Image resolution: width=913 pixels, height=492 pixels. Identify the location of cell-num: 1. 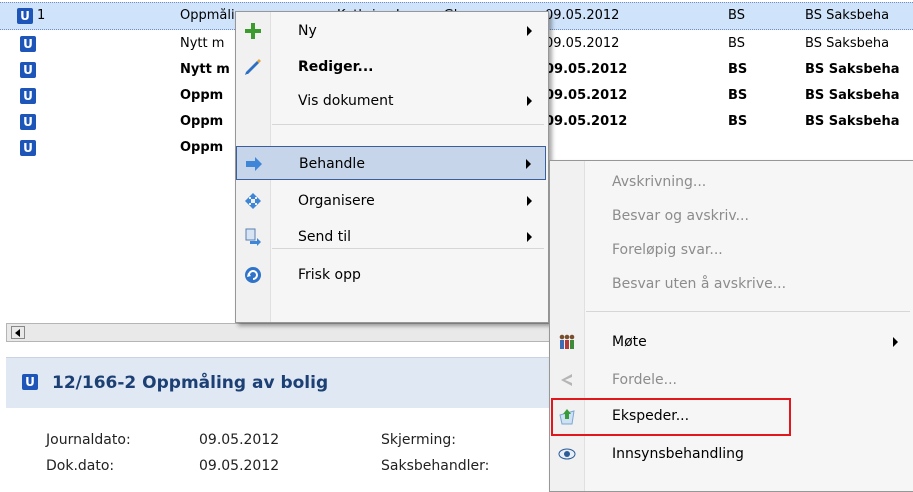
(41, 15).